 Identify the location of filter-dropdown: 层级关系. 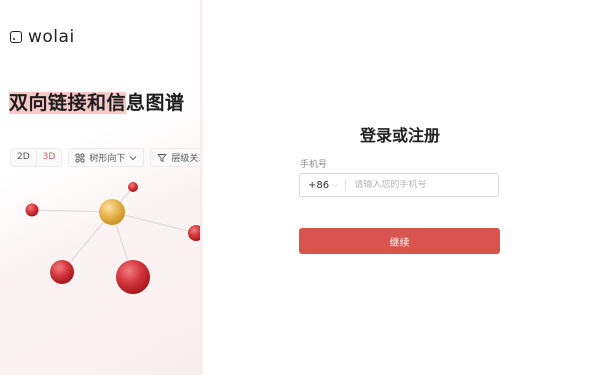
(175, 157).